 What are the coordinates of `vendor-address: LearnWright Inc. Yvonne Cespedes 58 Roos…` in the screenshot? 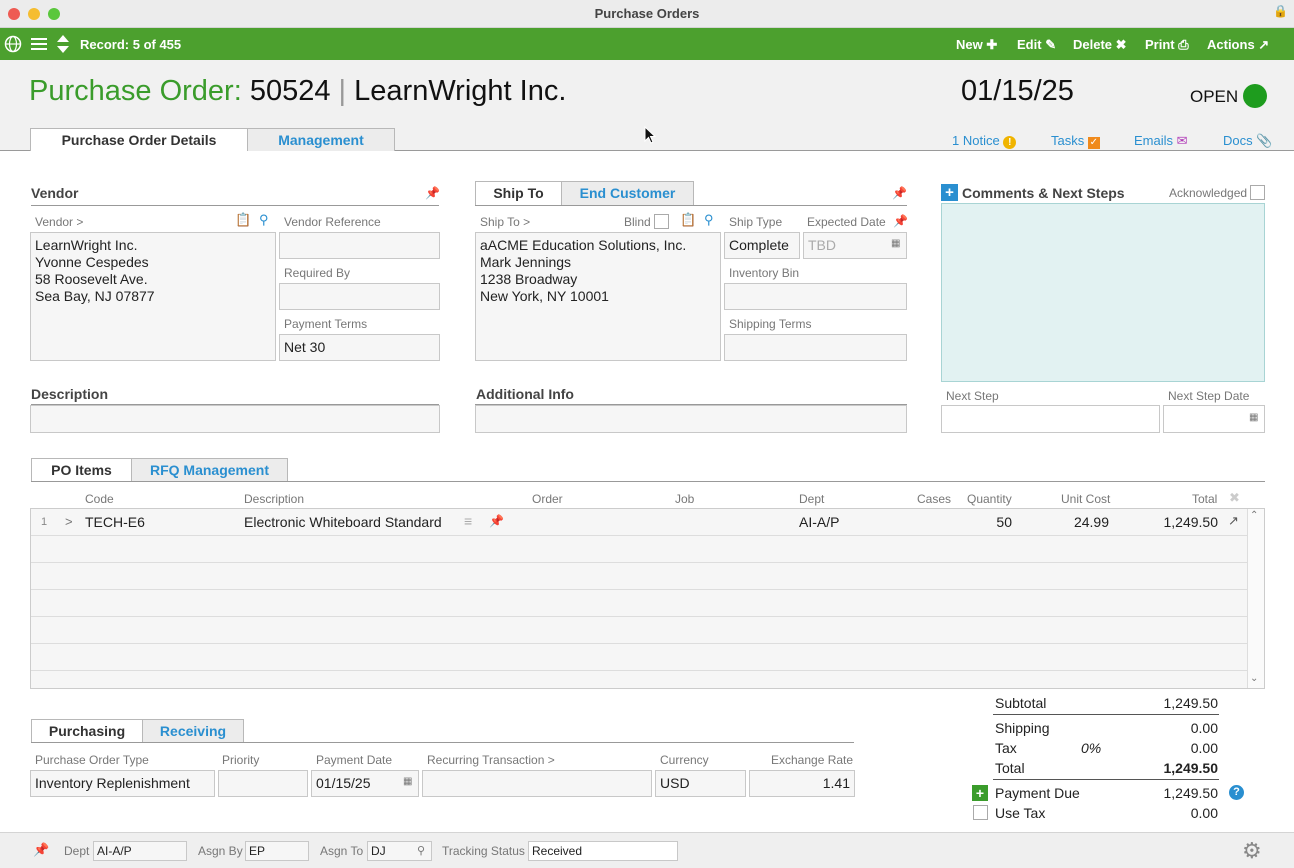 It's located at (153, 296).